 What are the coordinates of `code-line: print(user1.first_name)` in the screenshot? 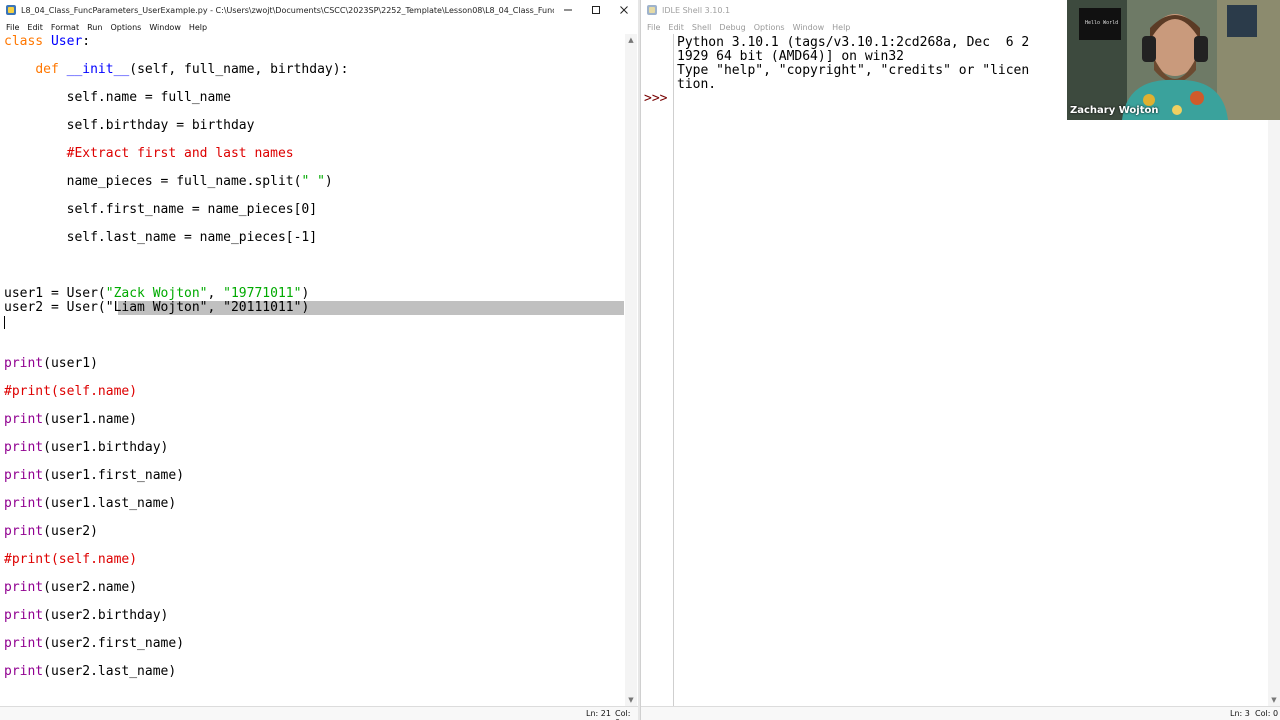 It's located at (94, 476).